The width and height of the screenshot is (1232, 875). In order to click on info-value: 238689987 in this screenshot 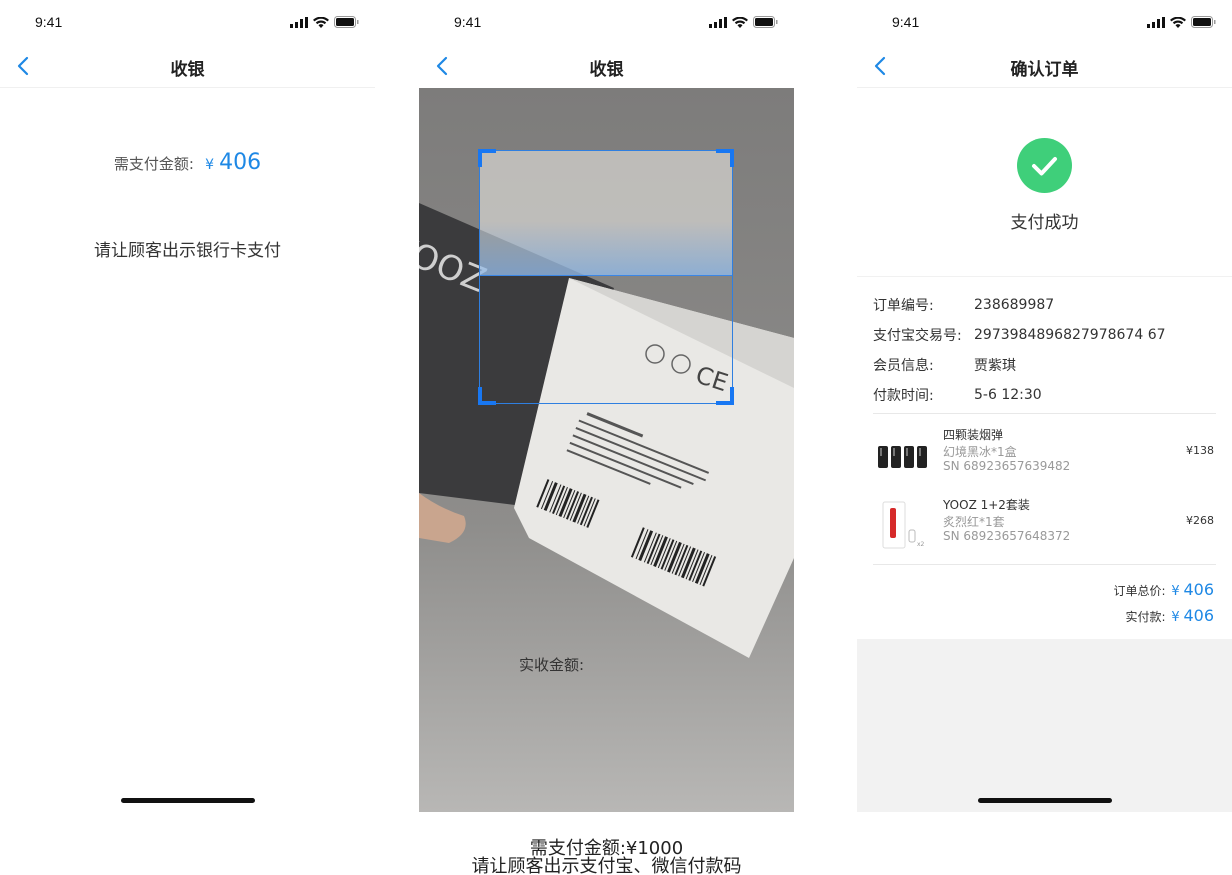, I will do `click(1014, 305)`.